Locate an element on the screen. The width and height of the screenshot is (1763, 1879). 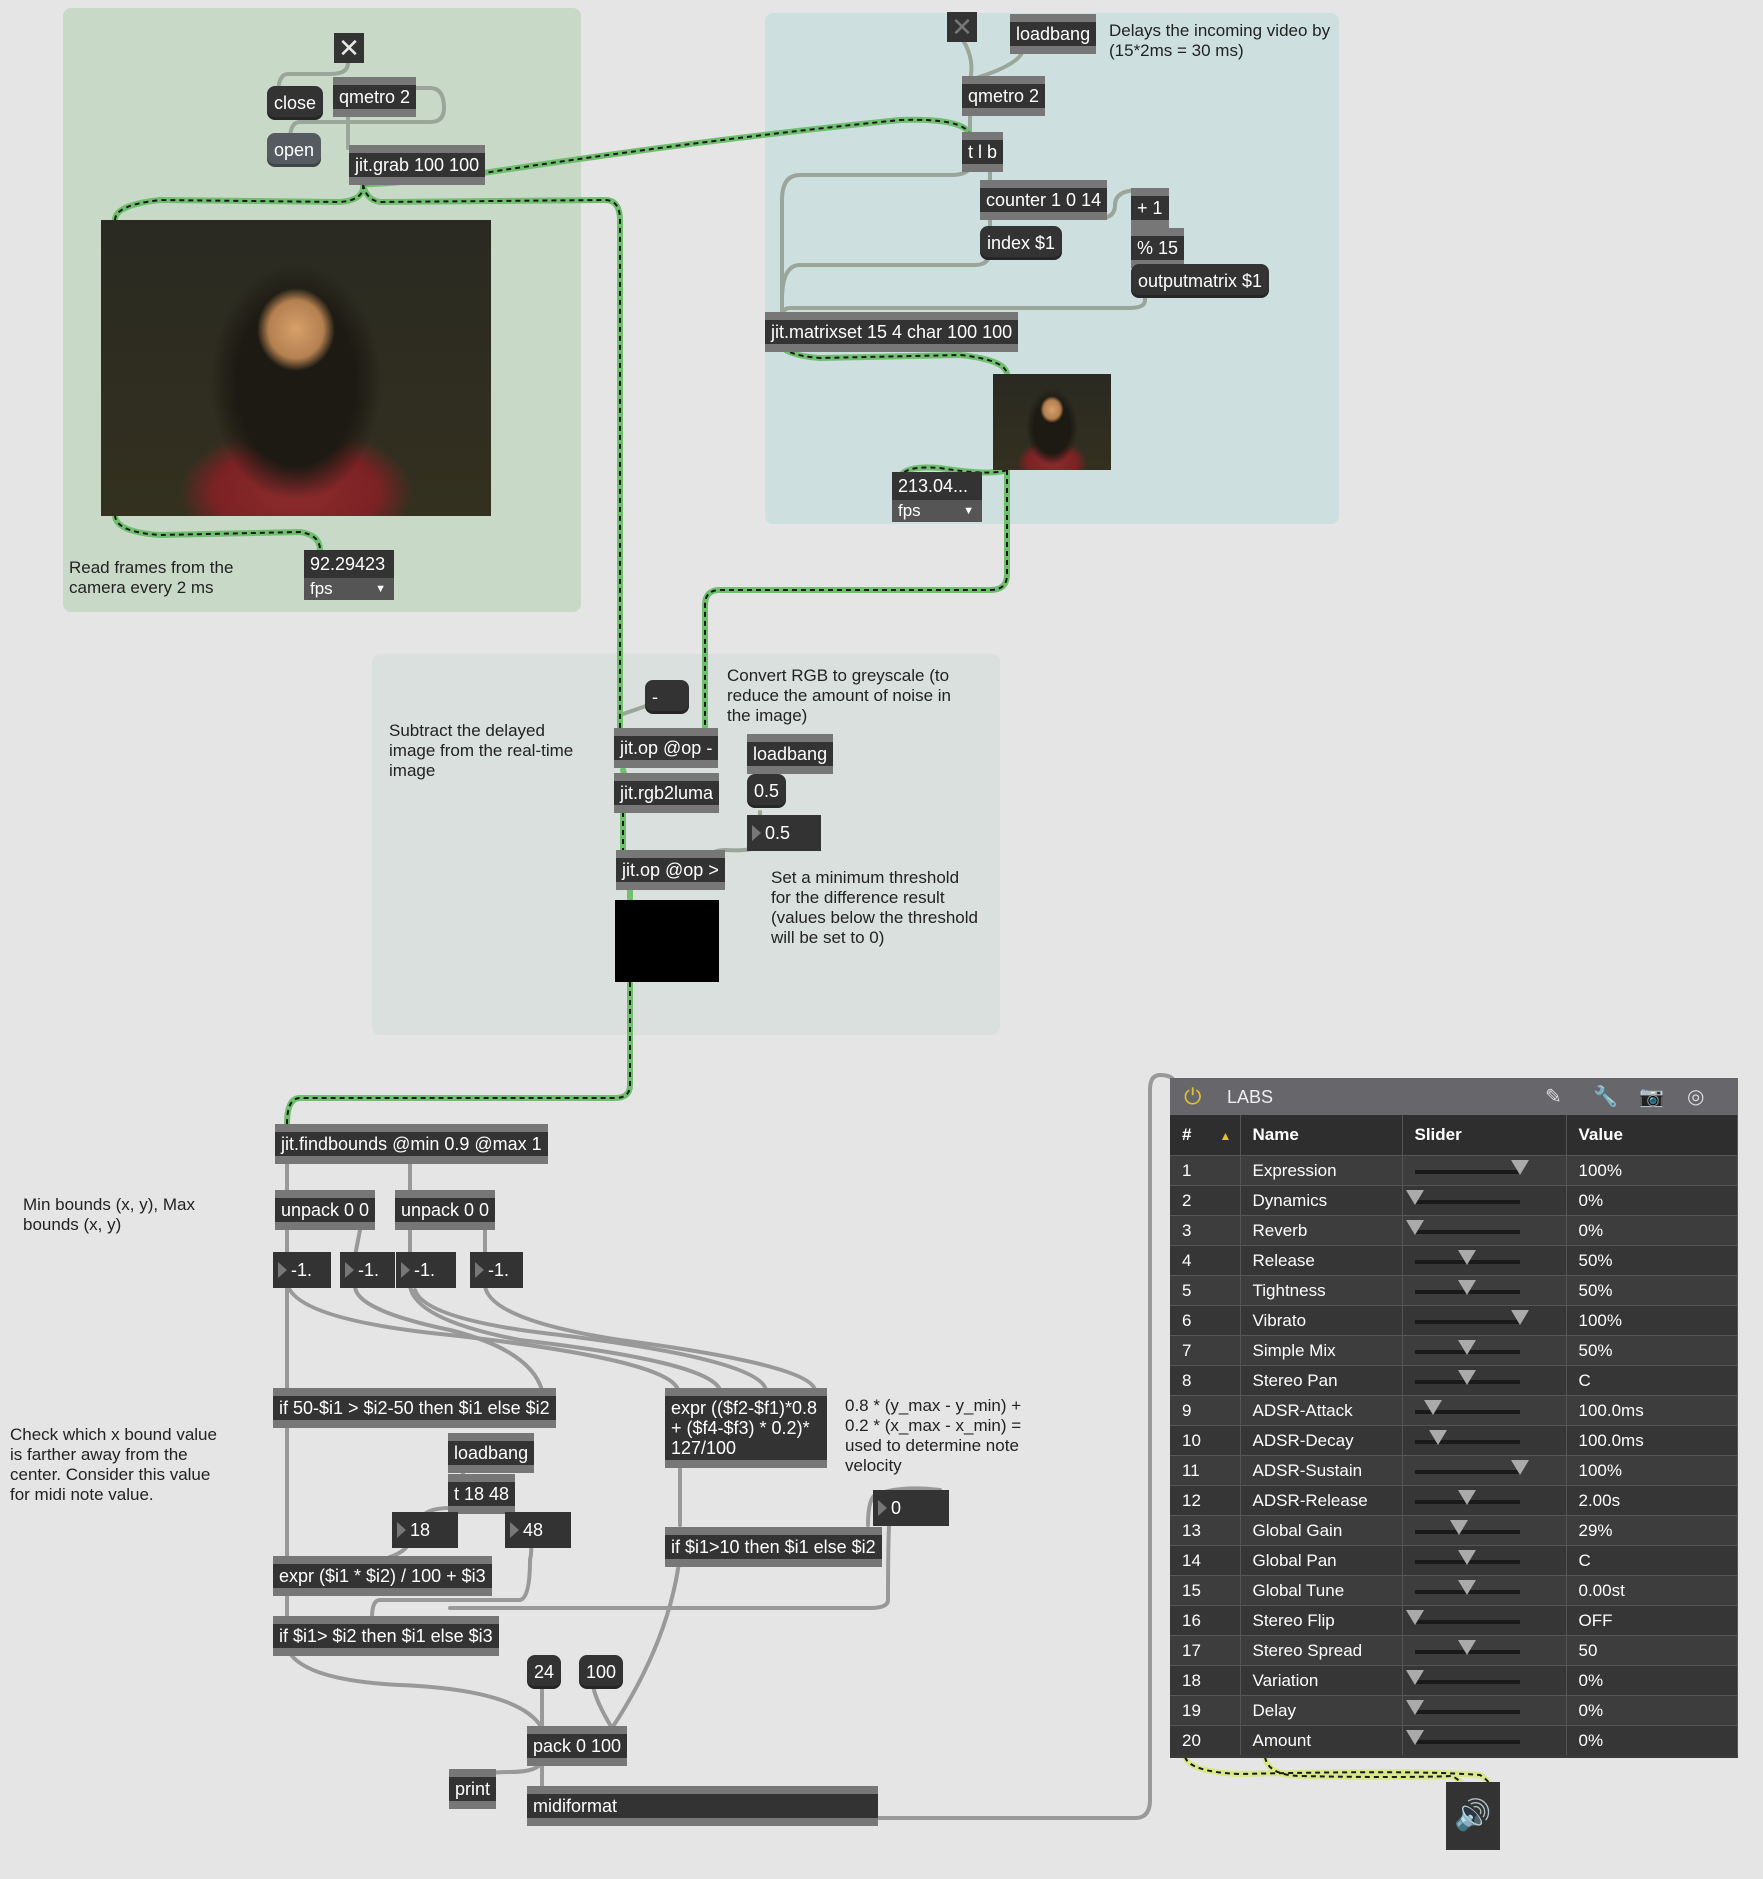
jit-findbounds-object: jit.findbounds @min 0.9 @max 1 is located at coordinates (411, 1144).